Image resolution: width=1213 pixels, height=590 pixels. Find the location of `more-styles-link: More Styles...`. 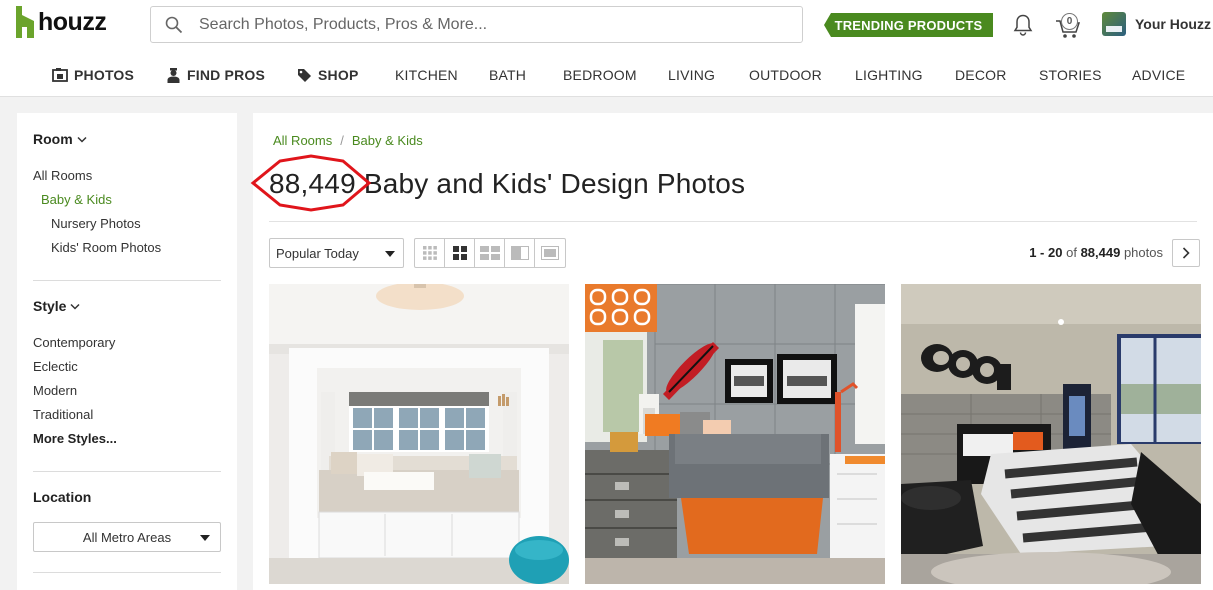

more-styles-link: More Styles... is located at coordinates (75, 438).